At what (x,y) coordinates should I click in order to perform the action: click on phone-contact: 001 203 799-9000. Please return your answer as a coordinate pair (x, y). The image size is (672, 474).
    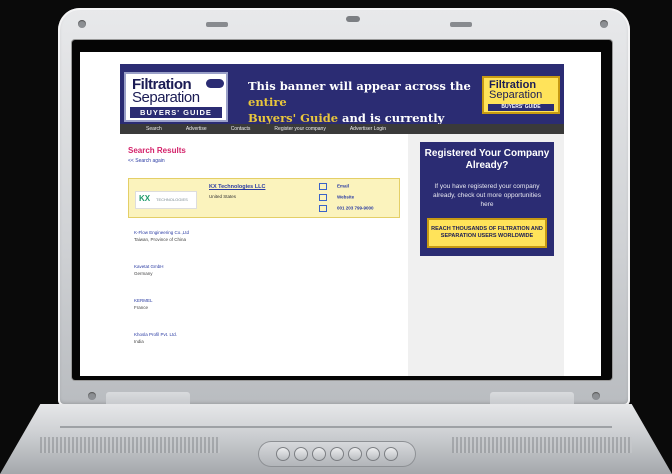
    Looking at the image, I should click on (346, 208).